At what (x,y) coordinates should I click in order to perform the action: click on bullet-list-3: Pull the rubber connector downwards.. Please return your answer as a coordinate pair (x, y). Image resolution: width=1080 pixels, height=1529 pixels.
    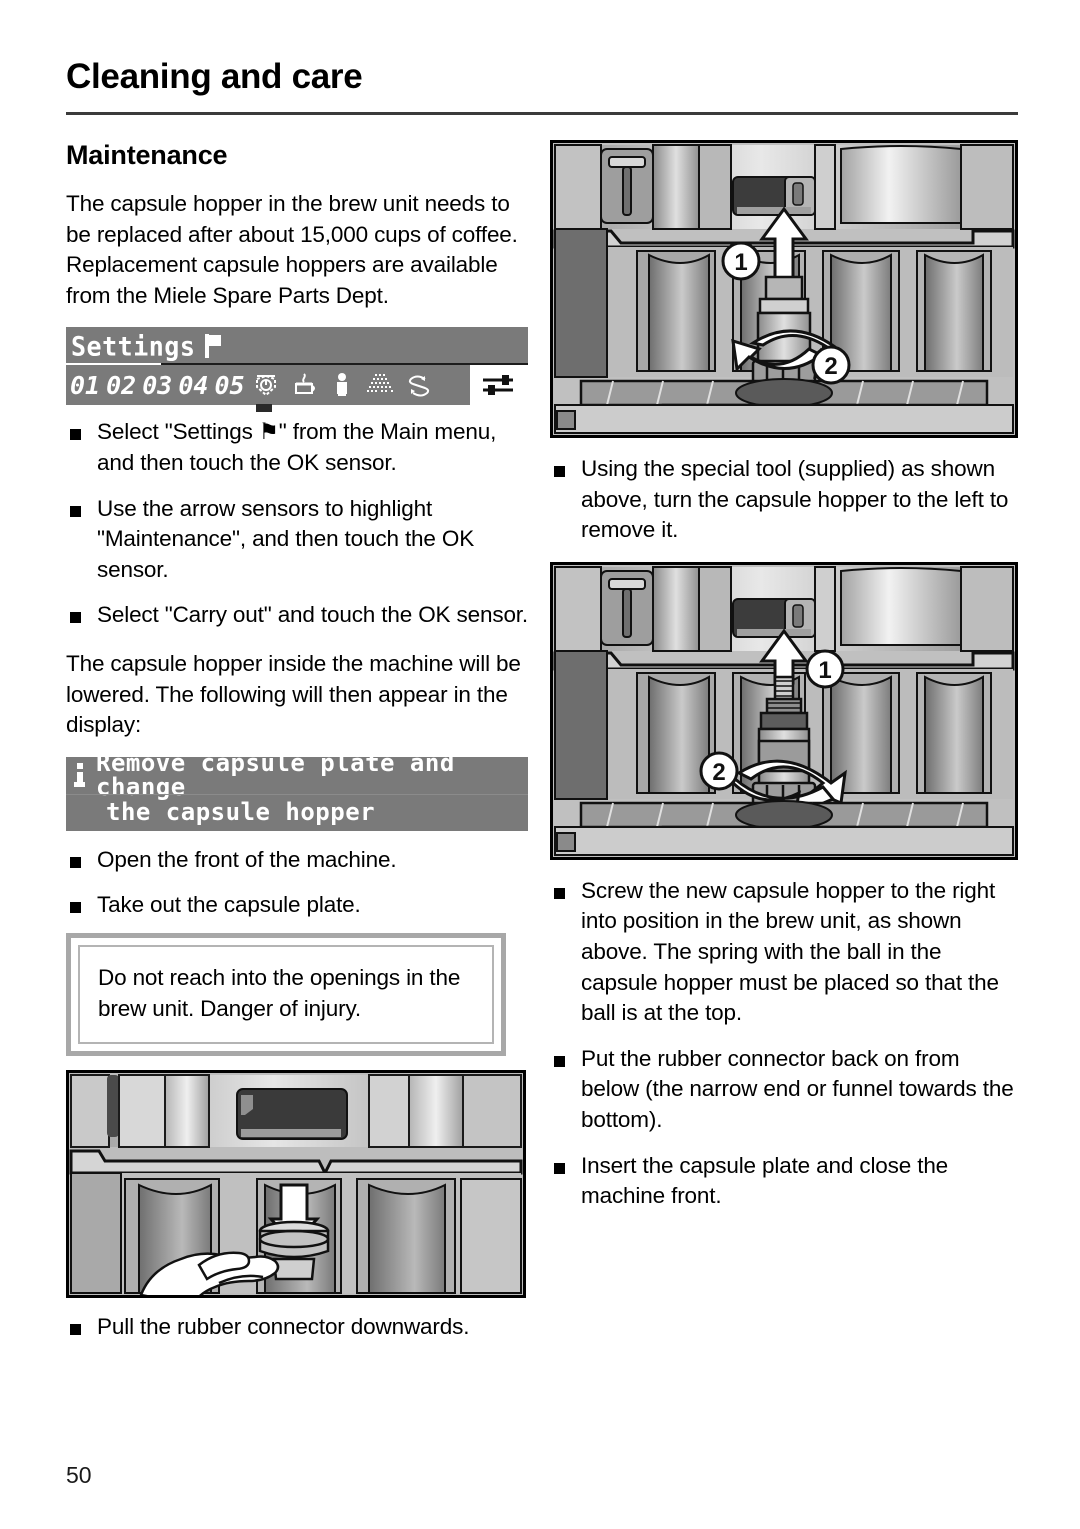
    Looking at the image, I should click on (297, 1327).